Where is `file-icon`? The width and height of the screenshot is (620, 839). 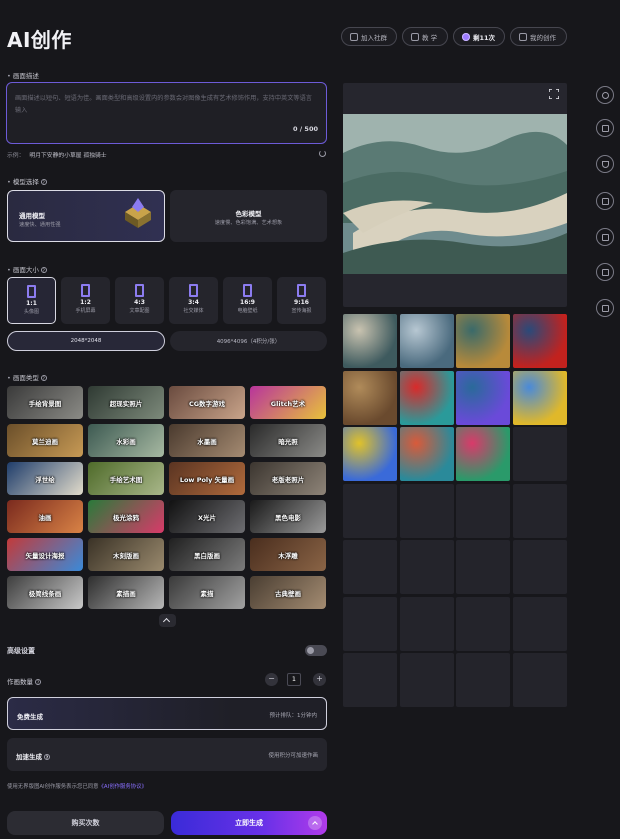 file-icon is located at coordinates (605, 272).